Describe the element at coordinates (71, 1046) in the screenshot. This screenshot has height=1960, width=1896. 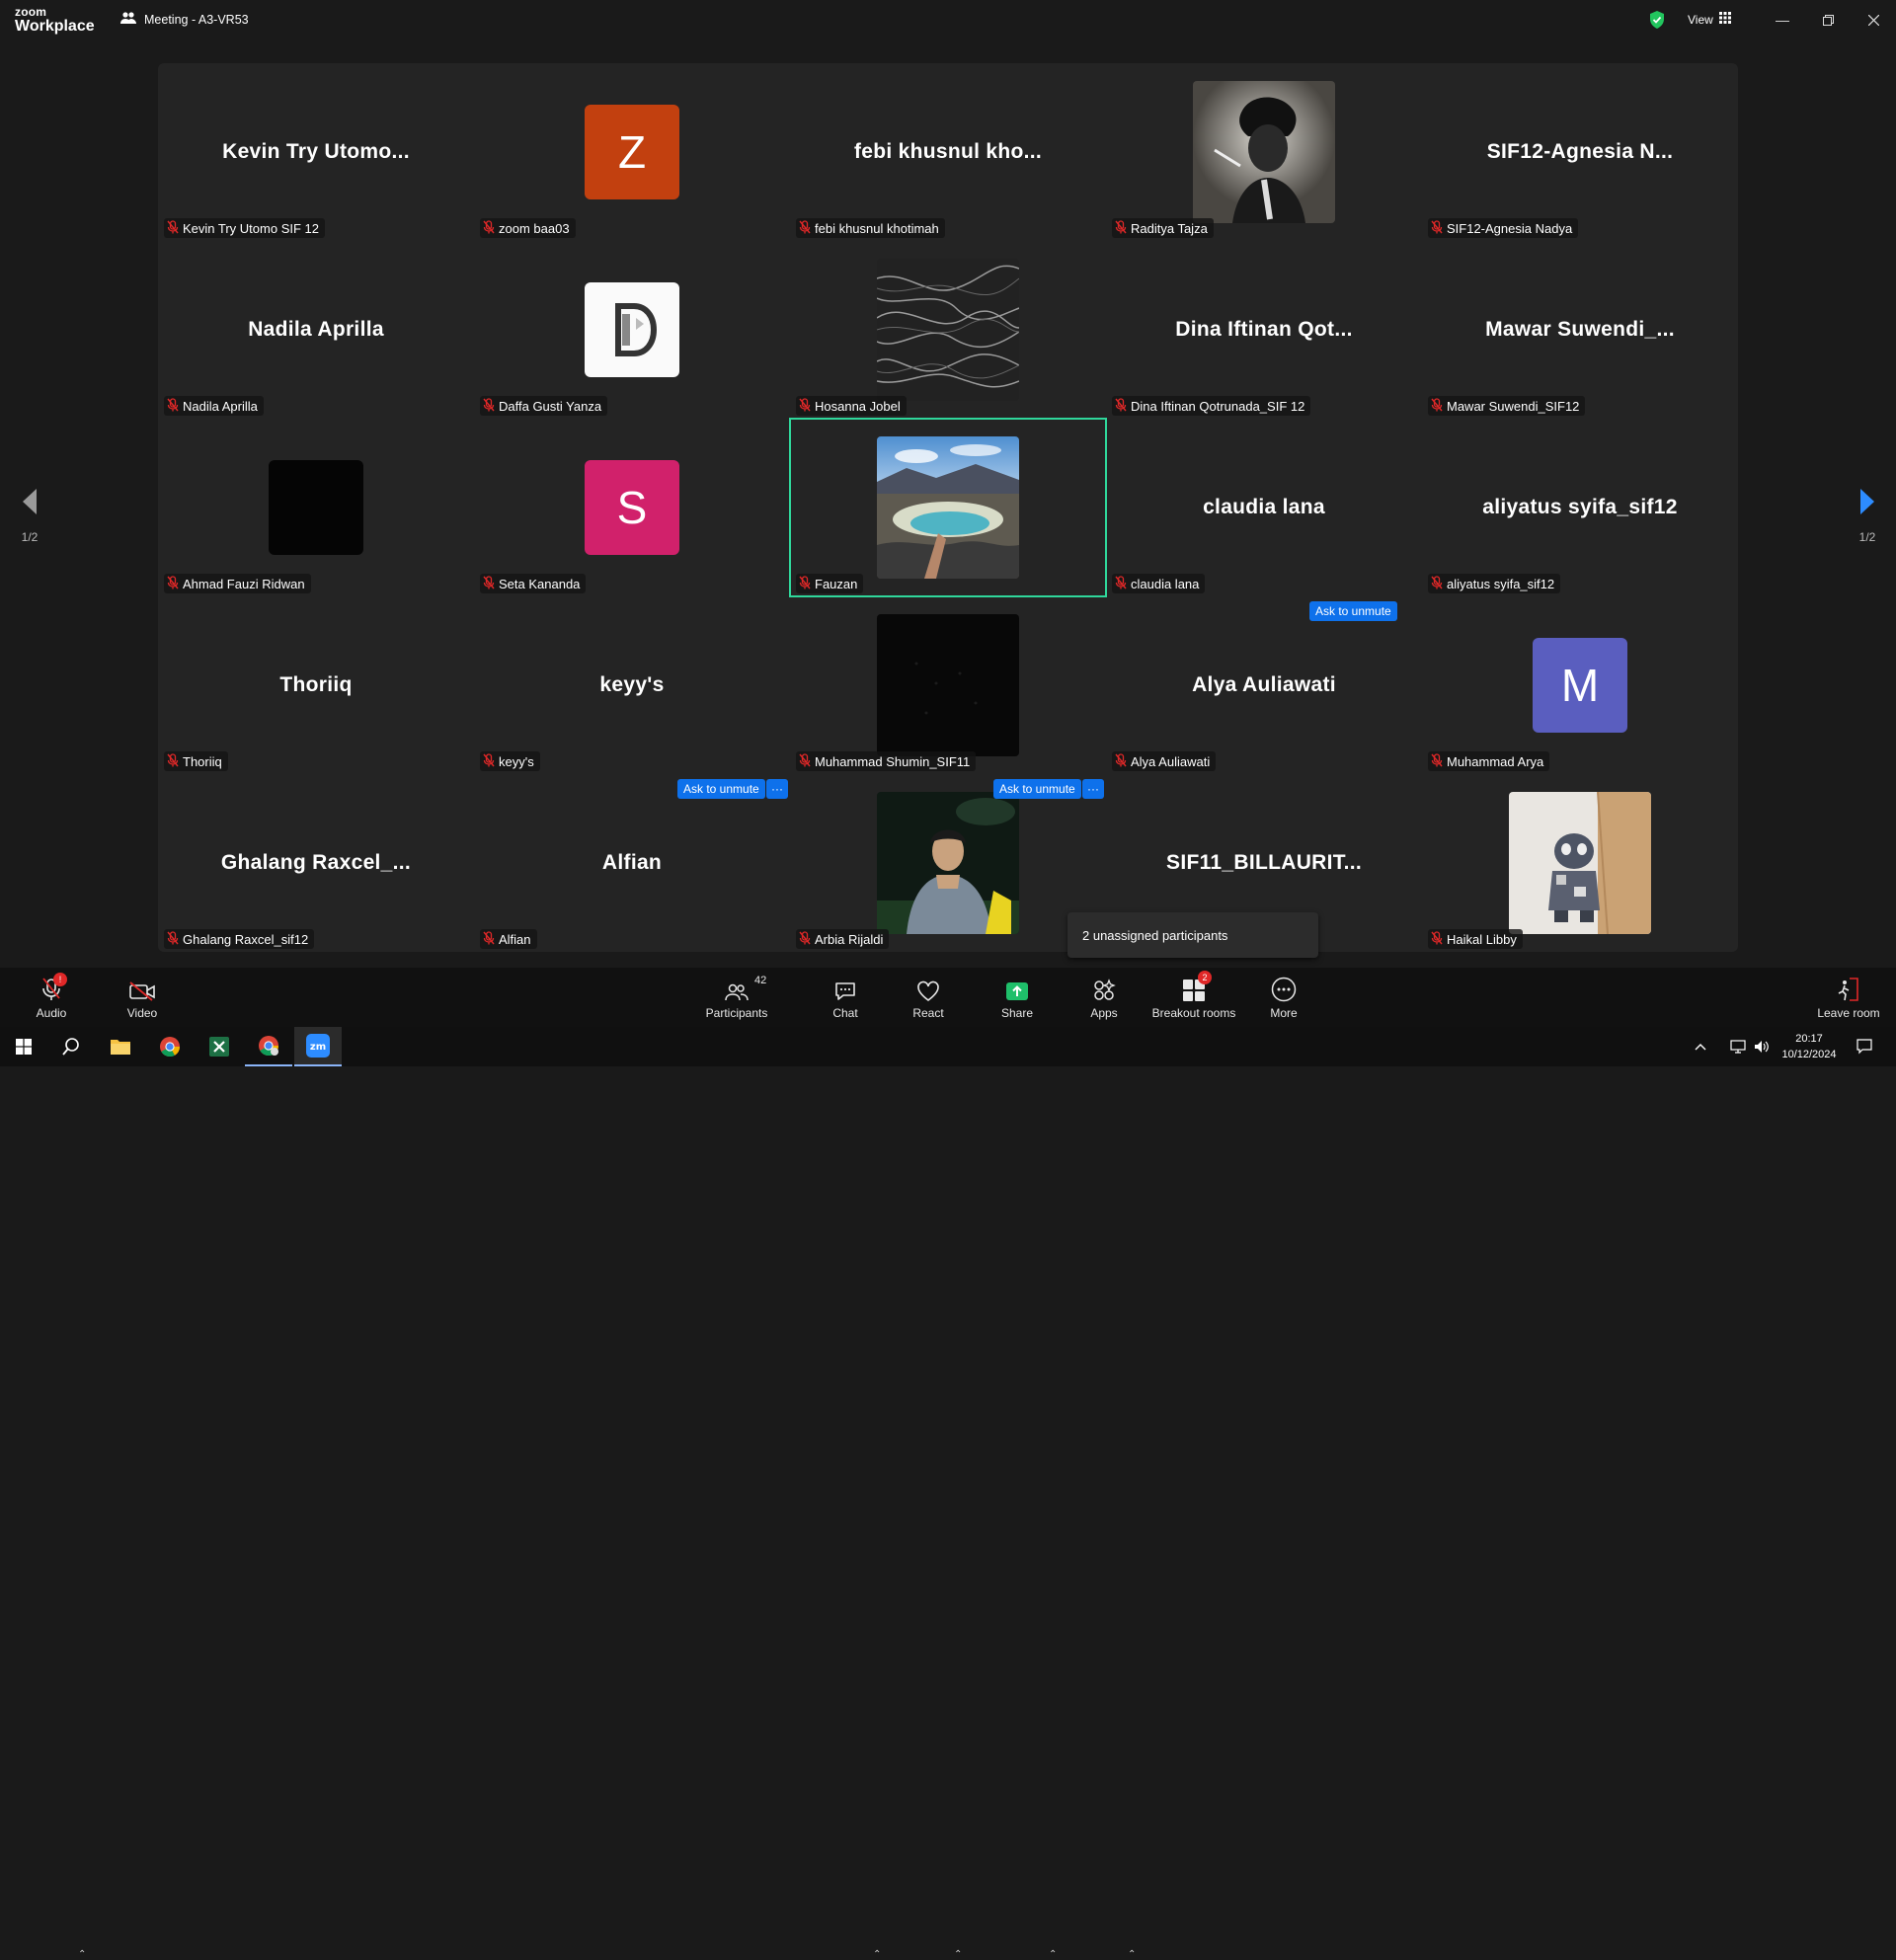
I see `search-icon` at that location.